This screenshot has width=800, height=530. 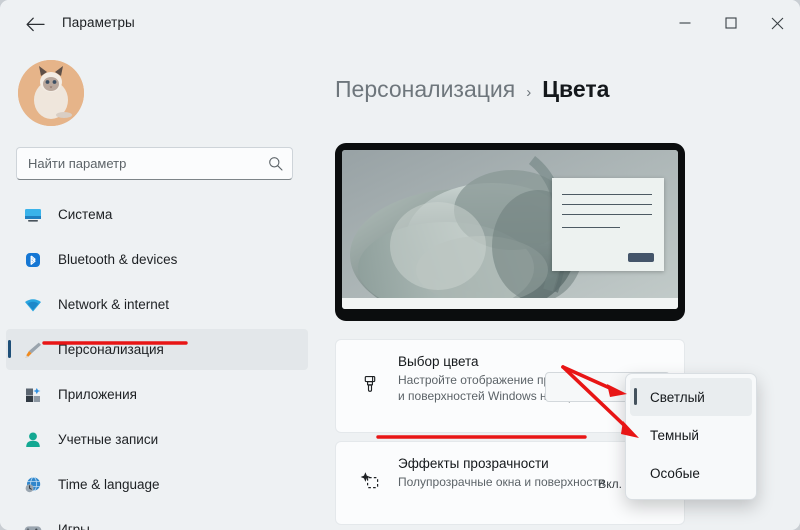 I want to click on paintbrush-icon, so click(x=33, y=350).